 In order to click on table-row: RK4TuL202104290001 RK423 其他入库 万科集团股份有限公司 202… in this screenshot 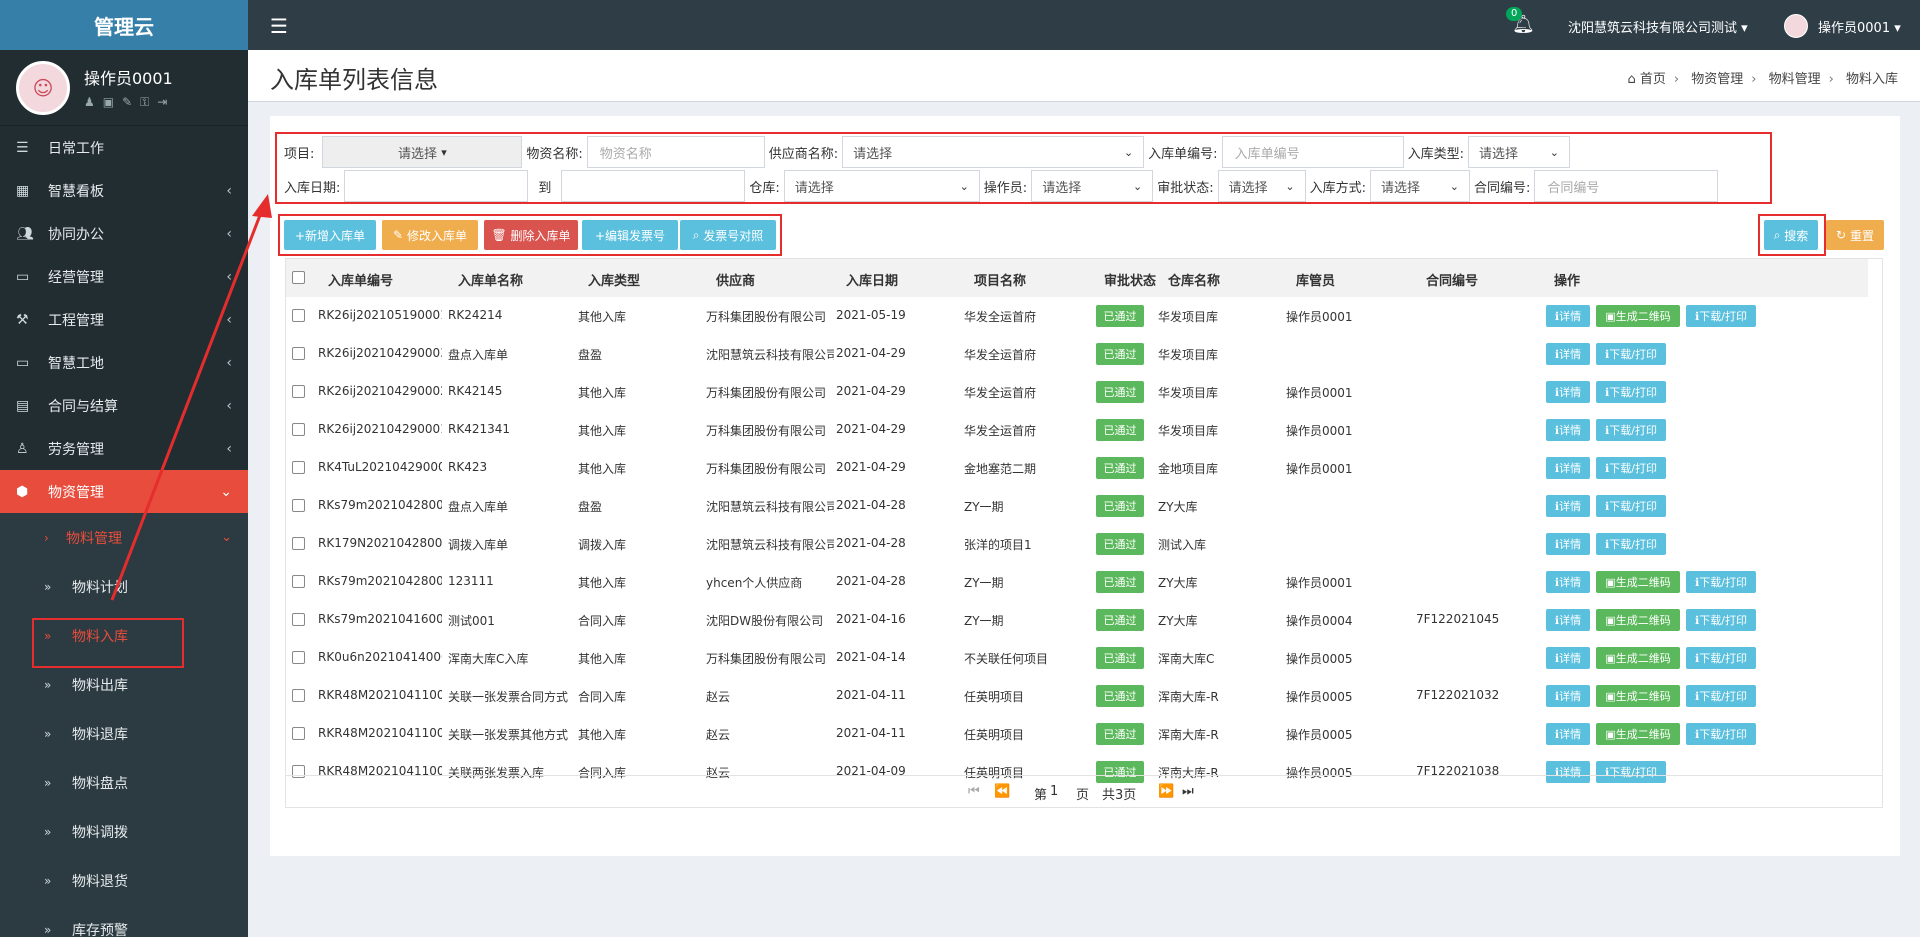, I will do `click(1077, 468)`.